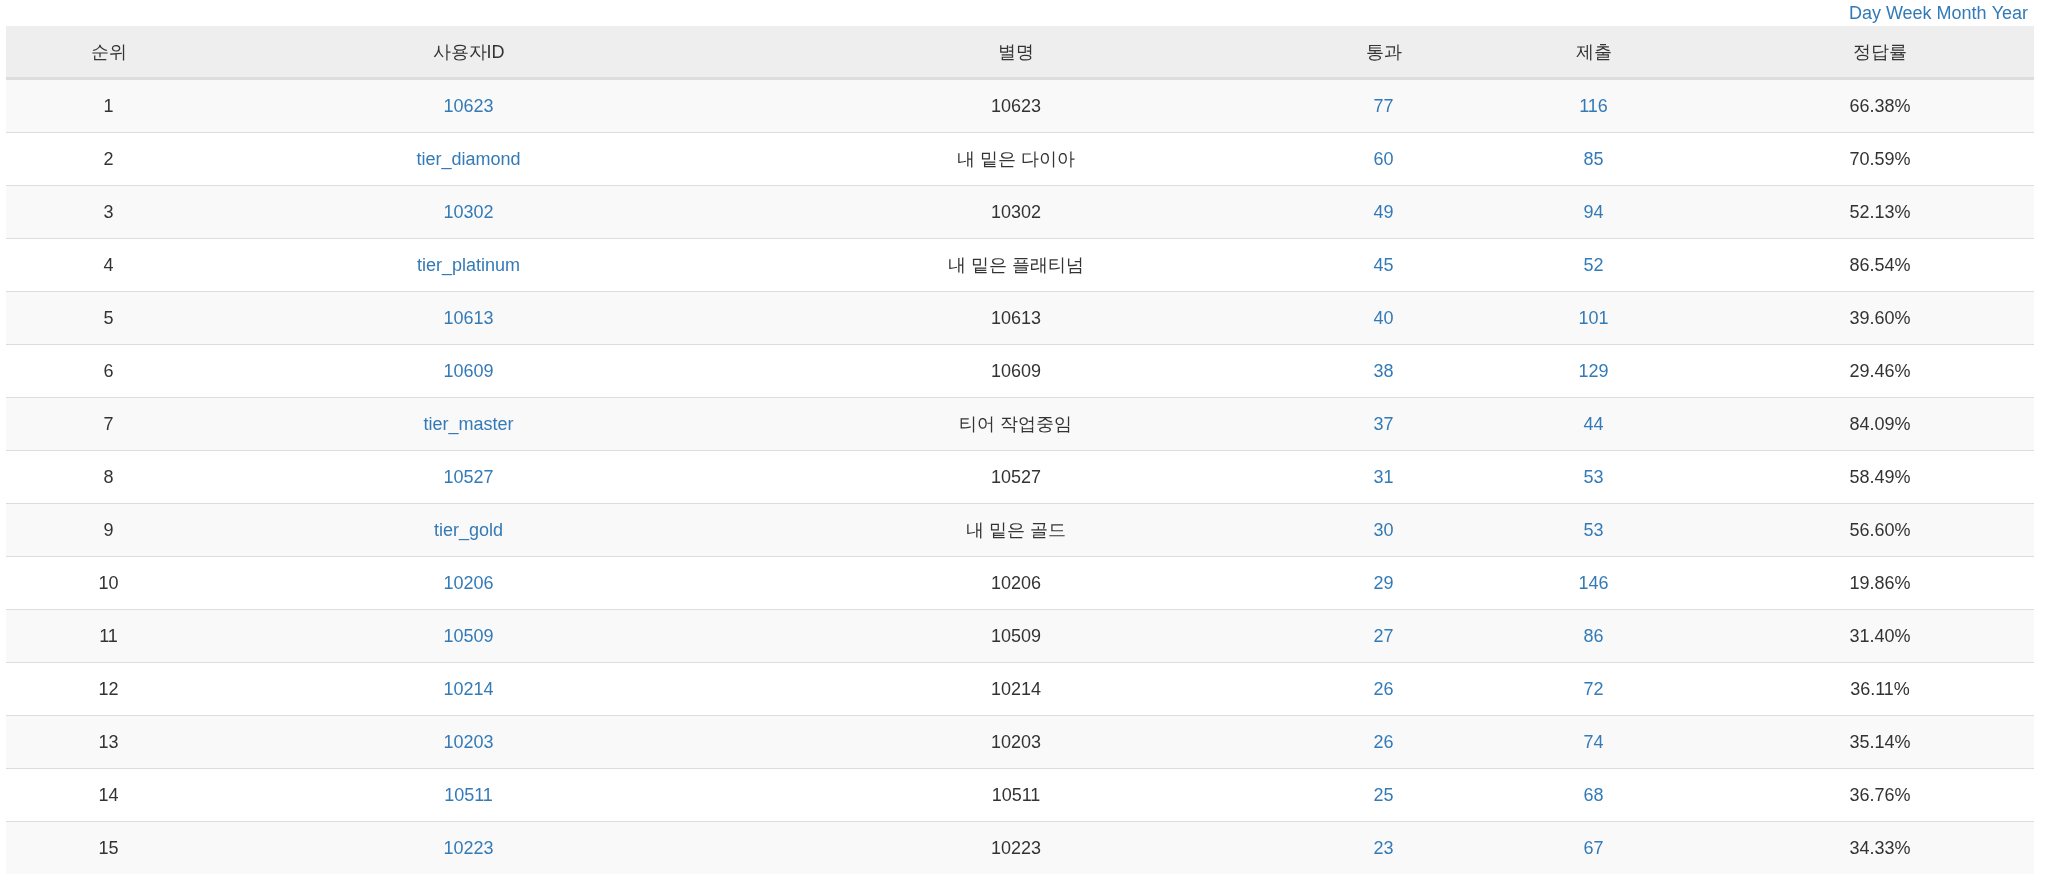 Image resolution: width=2048 pixels, height=885 pixels. Describe the element at coordinates (1016, 583) in the screenshot. I see `table-cell: 10206` at that location.